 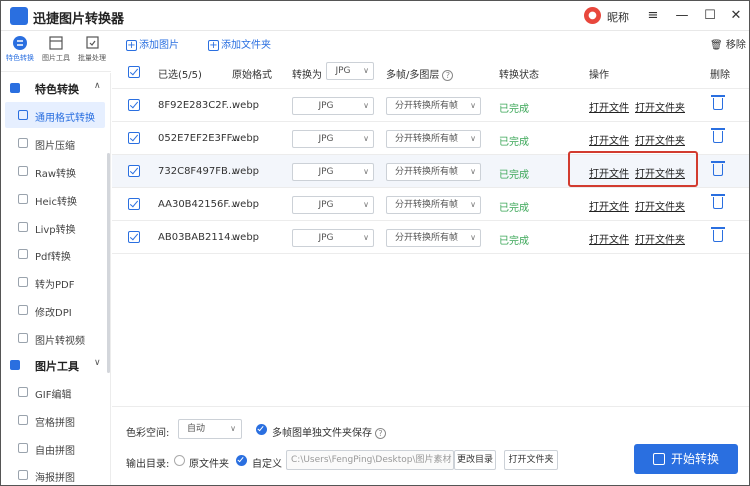 What do you see at coordinates (653, 16) in the screenshot?
I see `menu-icon: ≡` at bounding box center [653, 16].